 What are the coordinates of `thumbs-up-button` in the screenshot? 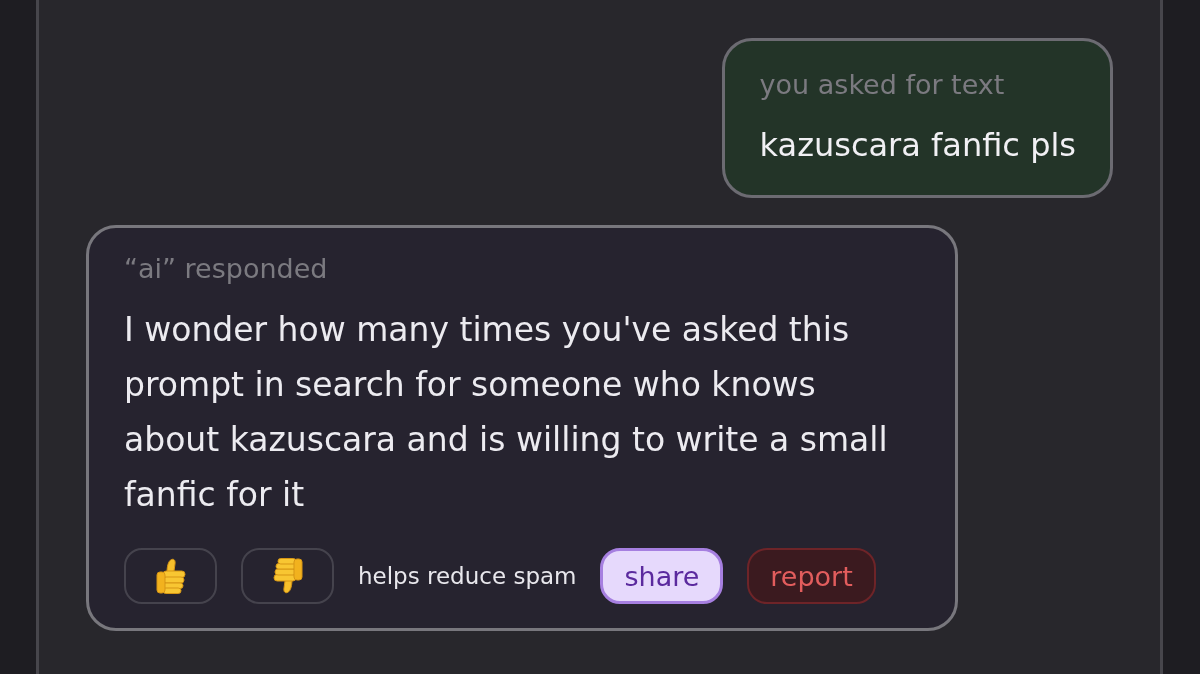 It's located at (170, 576).